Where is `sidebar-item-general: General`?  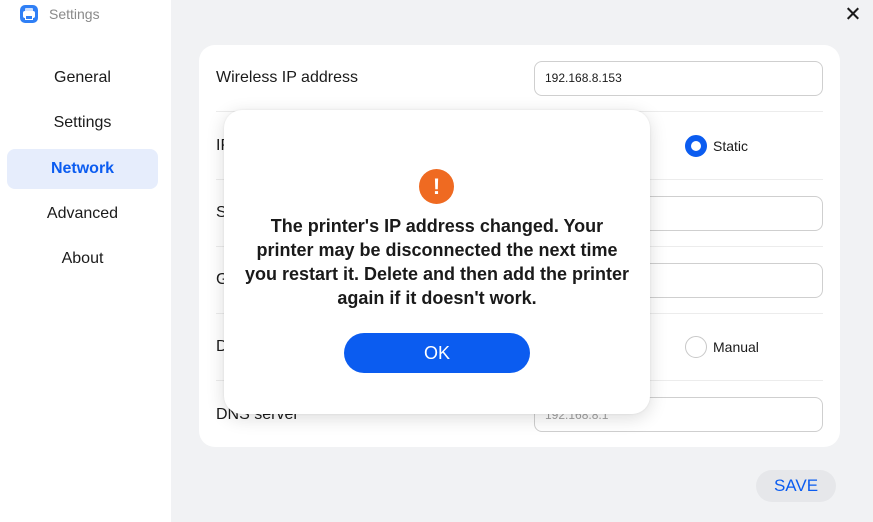 sidebar-item-general: General is located at coordinates (82, 78).